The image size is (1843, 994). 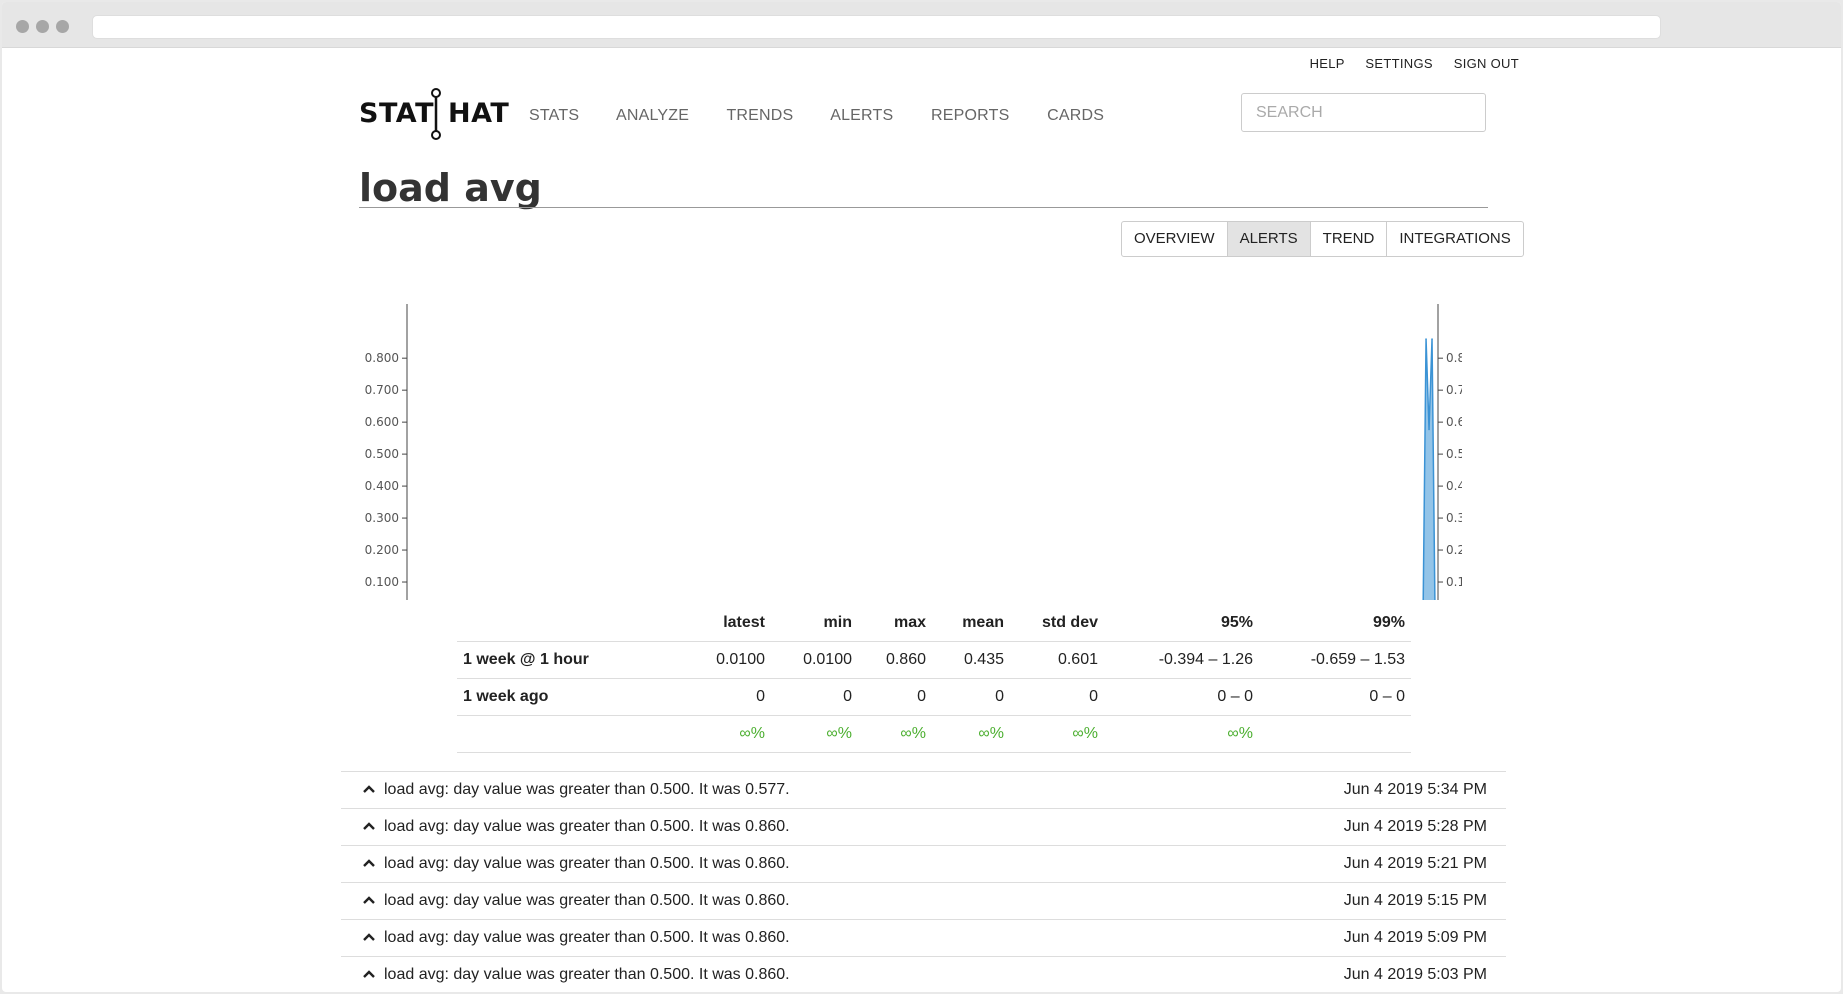 What do you see at coordinates (1454, 390) in the screenshot?
I see `y-tick-label-right: 0.700` at bounding box center [1454, 390].